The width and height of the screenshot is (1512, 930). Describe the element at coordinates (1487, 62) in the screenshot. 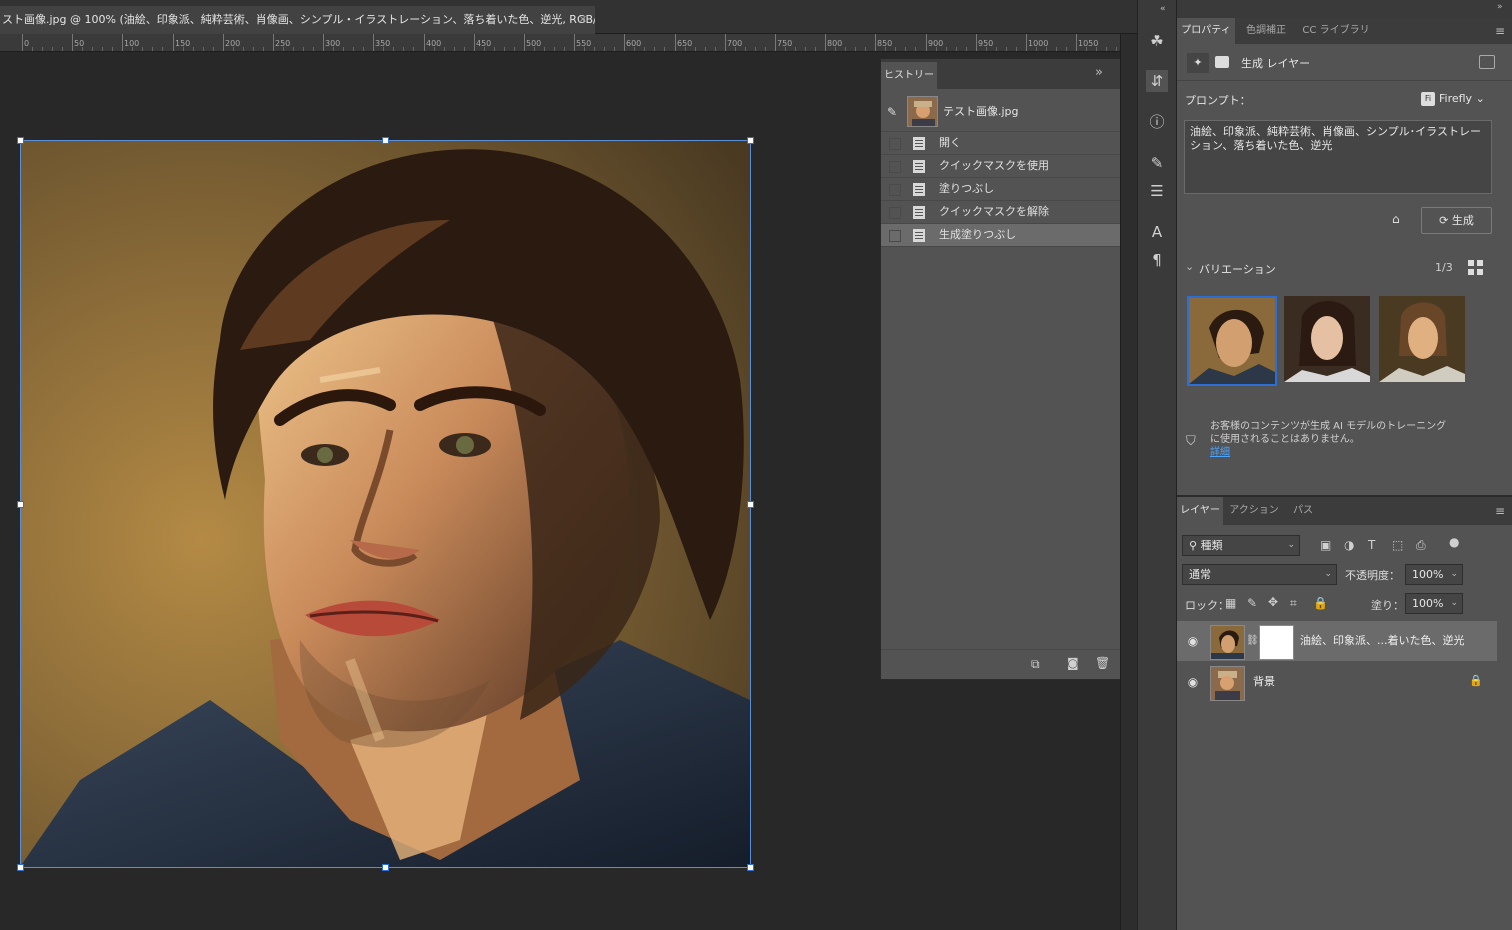

I see `layer-options-icon` at that location.